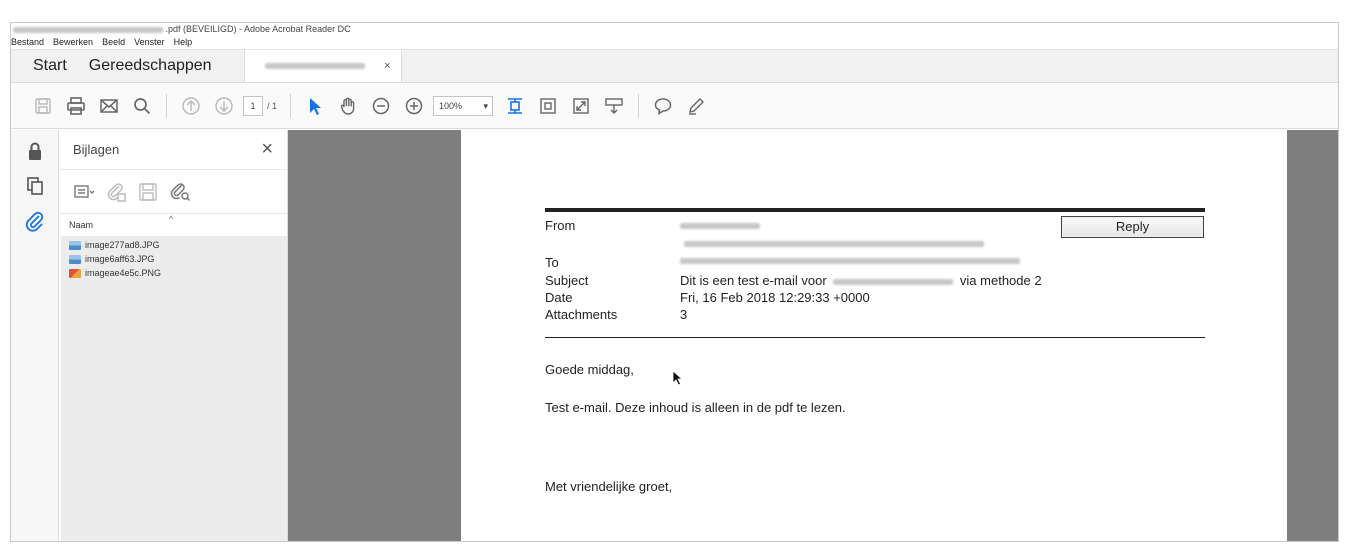 This screenshot has width=1349, height=551. What do you see at coordinates (76, 106) in the screenshot?
I see `print-icon` at bounding box center [76, 106].